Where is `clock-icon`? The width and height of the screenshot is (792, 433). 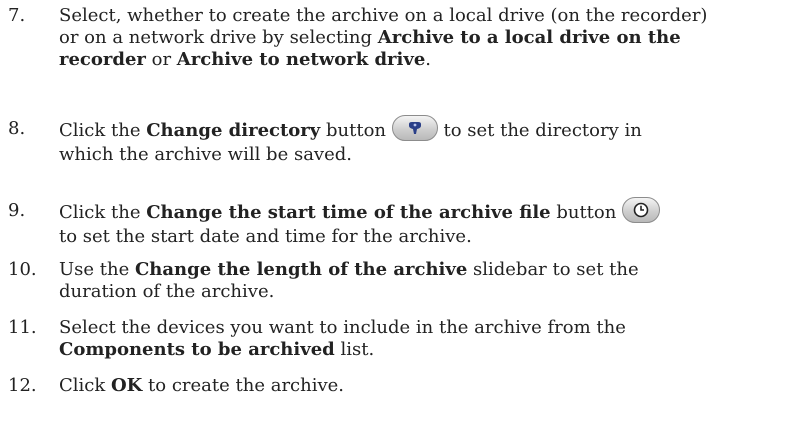
clock-icon is located at coordinates (641, 210).